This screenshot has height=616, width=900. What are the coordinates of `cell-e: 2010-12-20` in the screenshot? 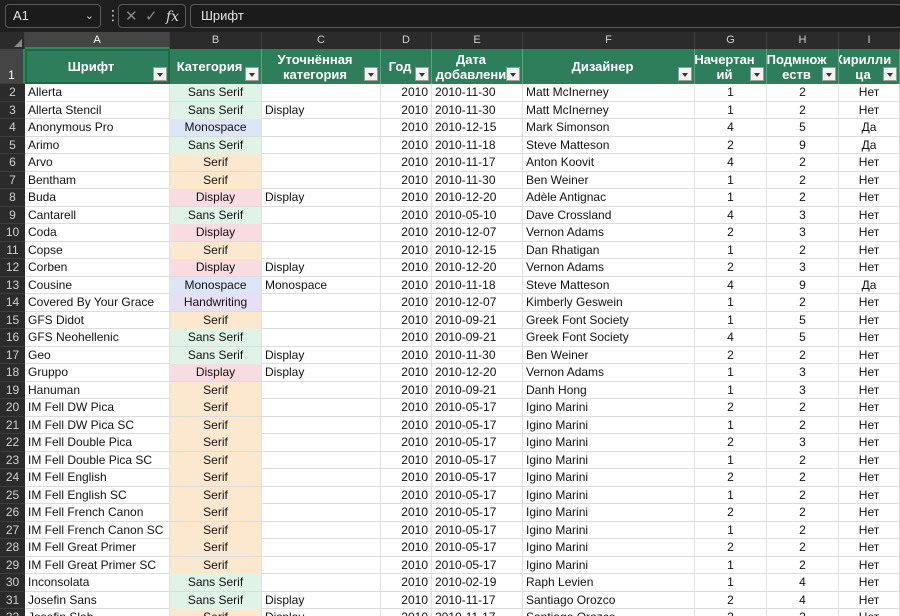 It's located at (477, 197).